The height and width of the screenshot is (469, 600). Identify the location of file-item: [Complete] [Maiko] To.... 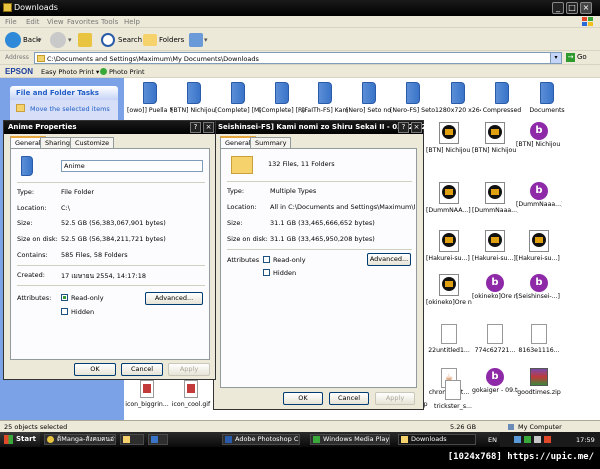
(238, 98).